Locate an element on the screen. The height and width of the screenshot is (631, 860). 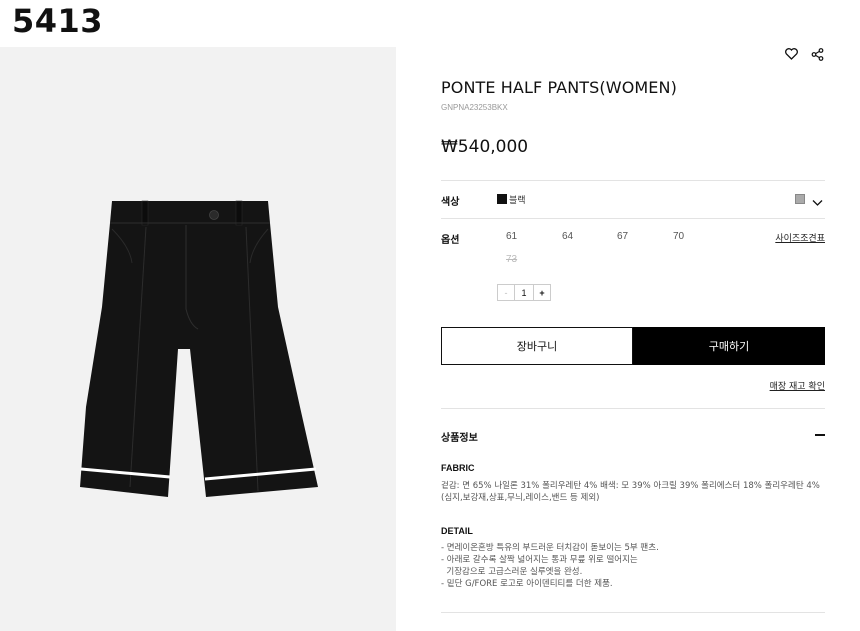
size-label: 옵션 is located at coordinates (450, 240).